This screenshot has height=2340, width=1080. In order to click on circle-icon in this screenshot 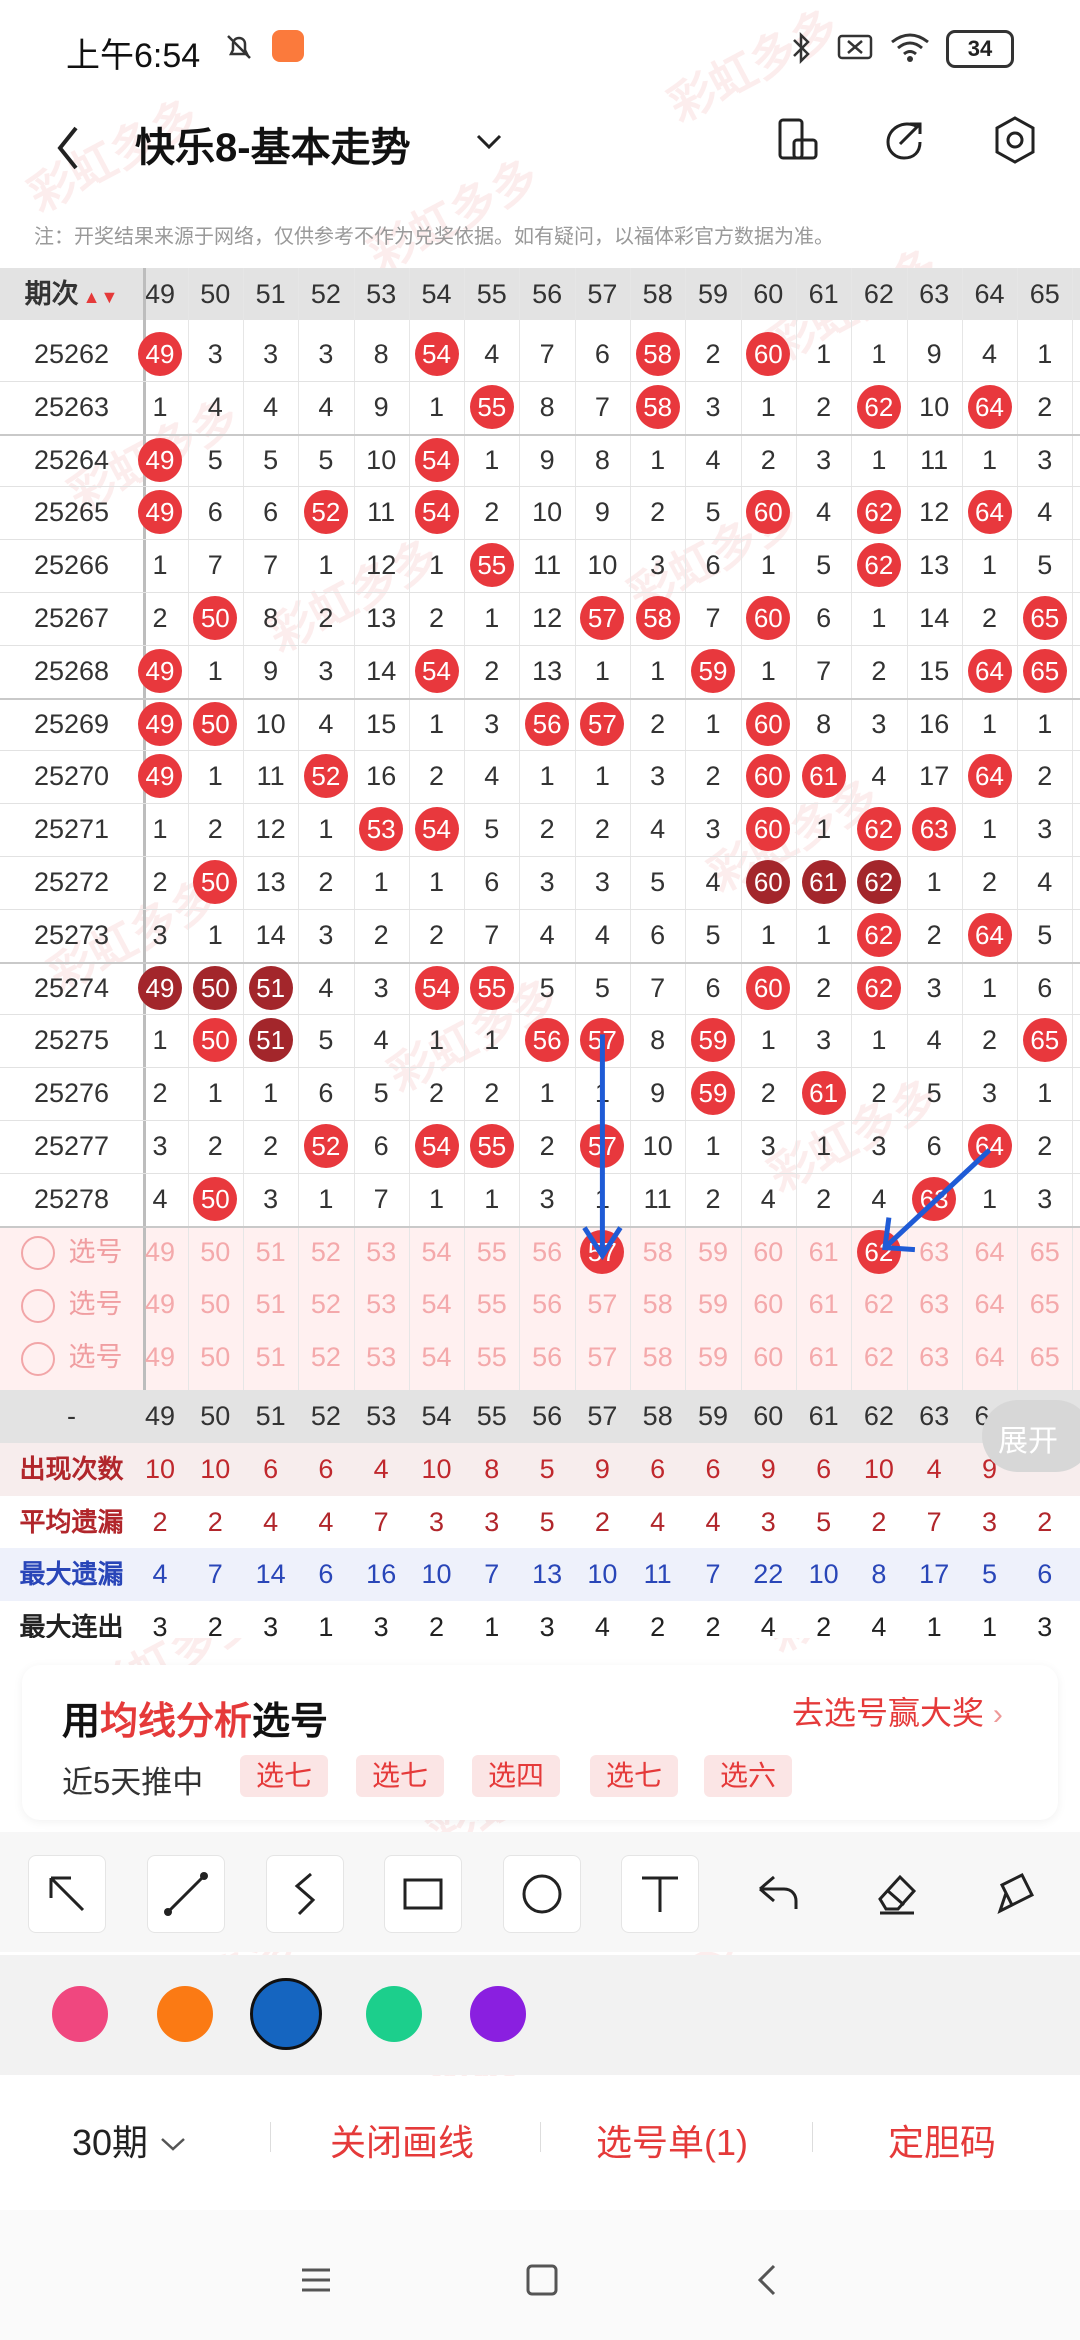, I will do `click(542, 1894)`.